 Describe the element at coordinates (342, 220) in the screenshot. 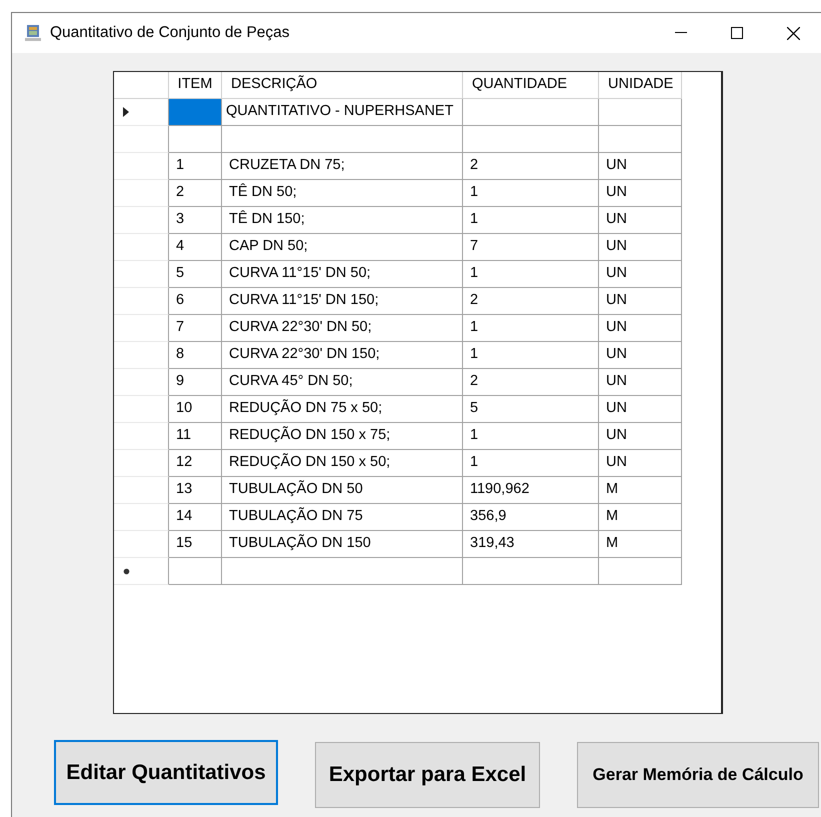

I see `table-cell: TÊ DN 150;` at that location.